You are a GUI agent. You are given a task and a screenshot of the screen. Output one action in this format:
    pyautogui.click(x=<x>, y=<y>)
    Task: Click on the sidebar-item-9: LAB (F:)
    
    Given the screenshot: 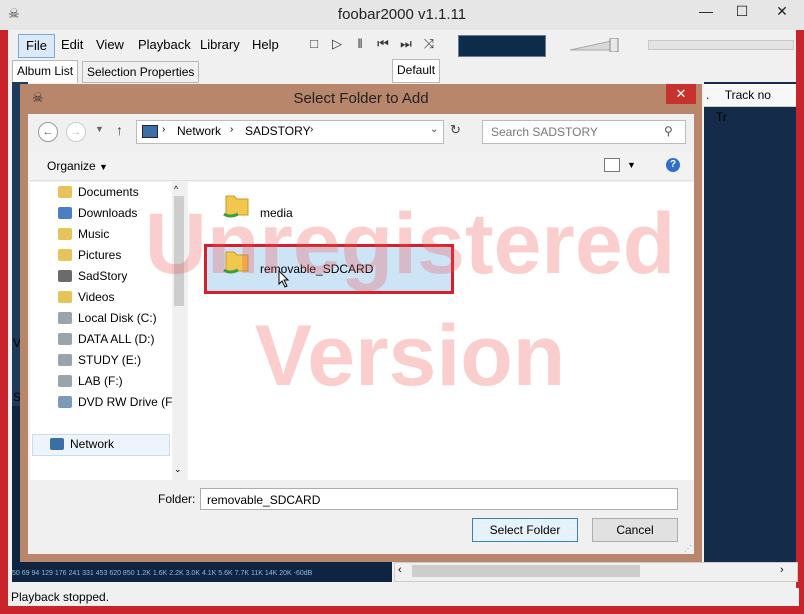 What is the action you would take?
    pyautogui.click(x=90, y=381)
    